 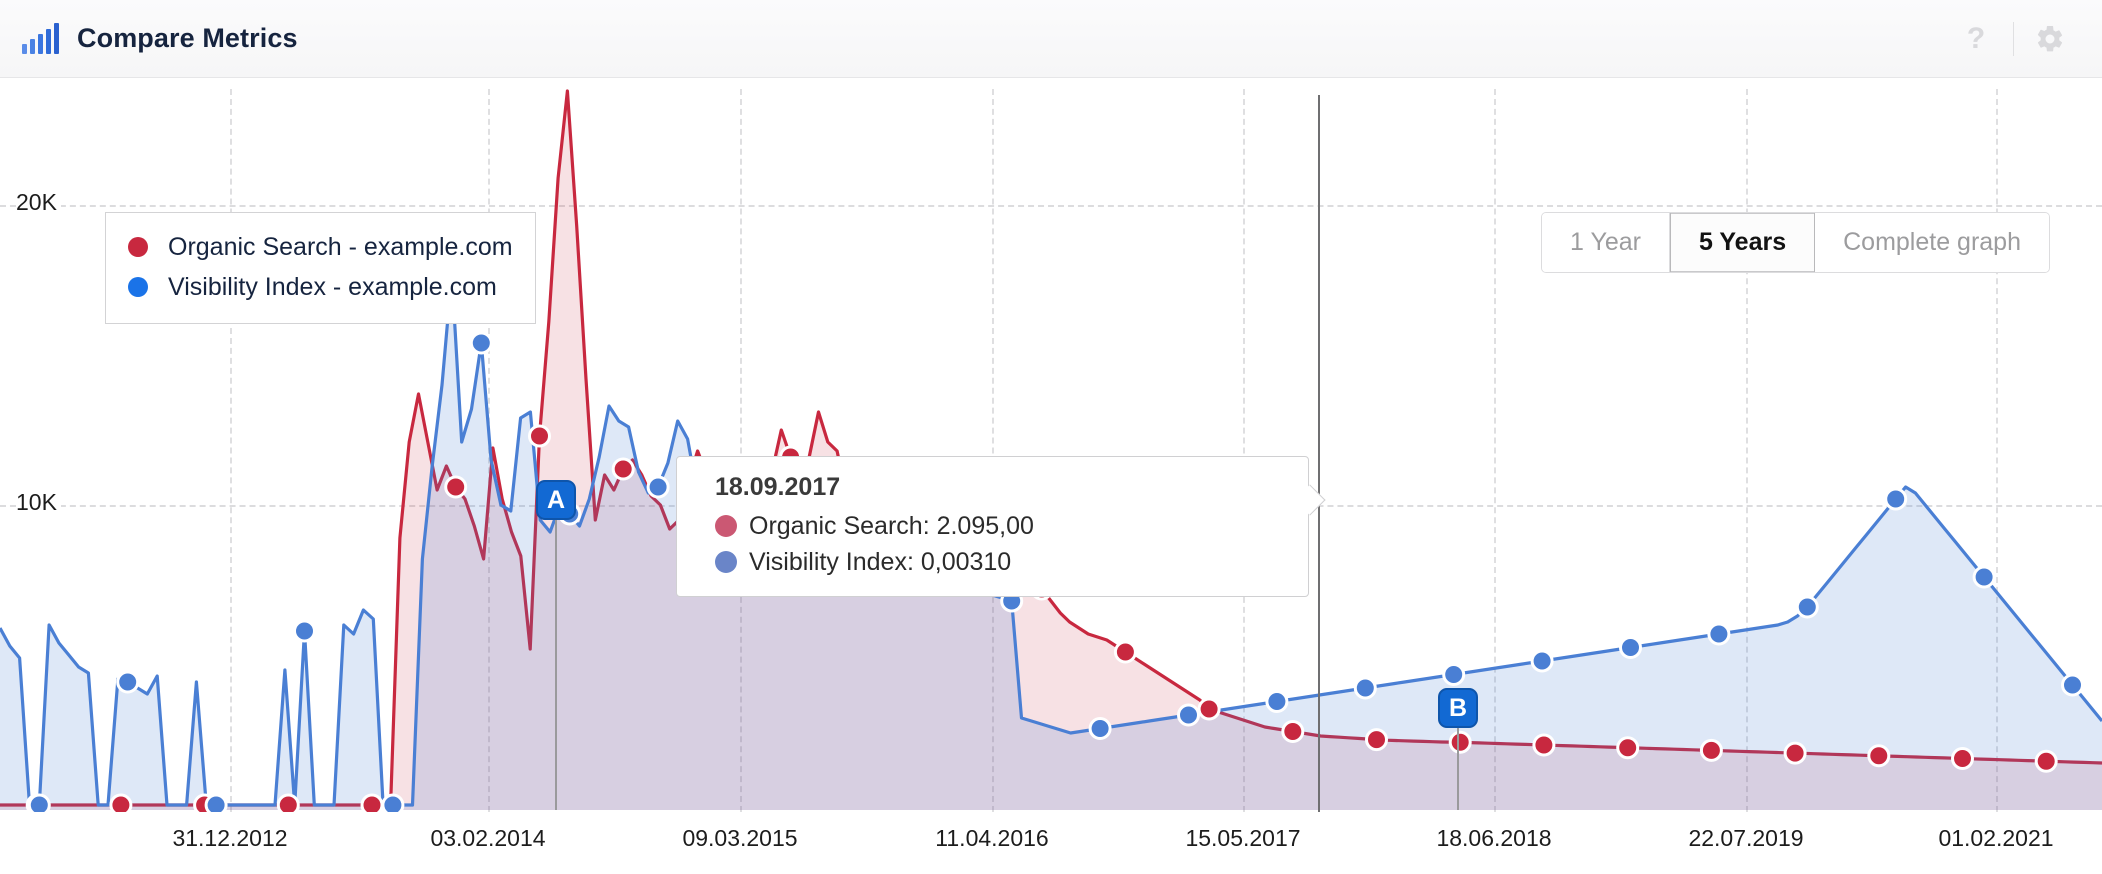 I want to click on annotation-marker-a: A, so click(x=556, y=500).